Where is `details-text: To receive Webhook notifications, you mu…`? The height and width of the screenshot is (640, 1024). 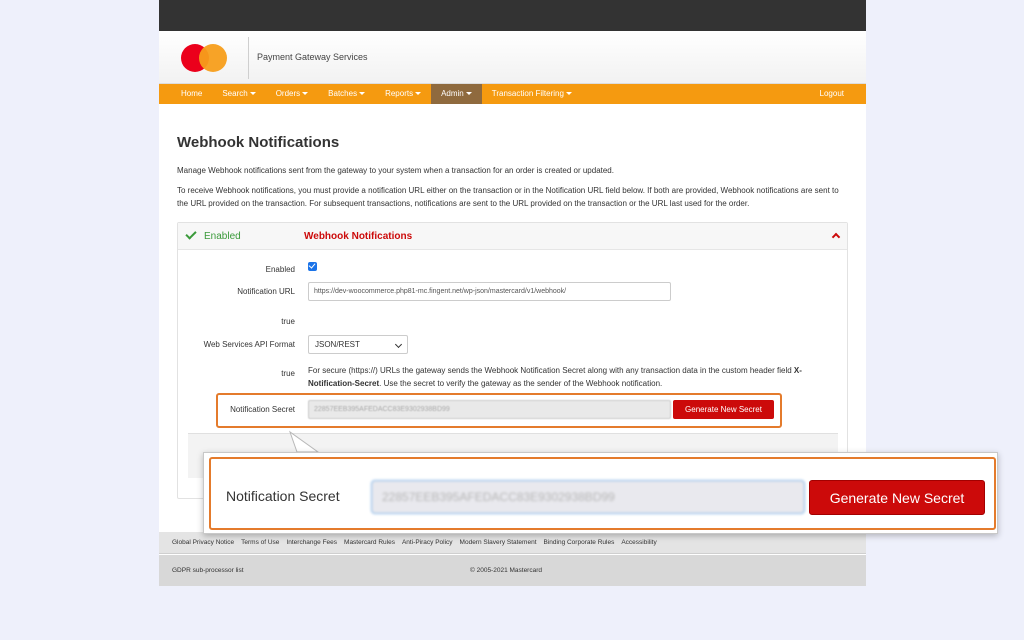
details-text: To receive Webhook notifications, you mu… is located at coordinates (508, 197).